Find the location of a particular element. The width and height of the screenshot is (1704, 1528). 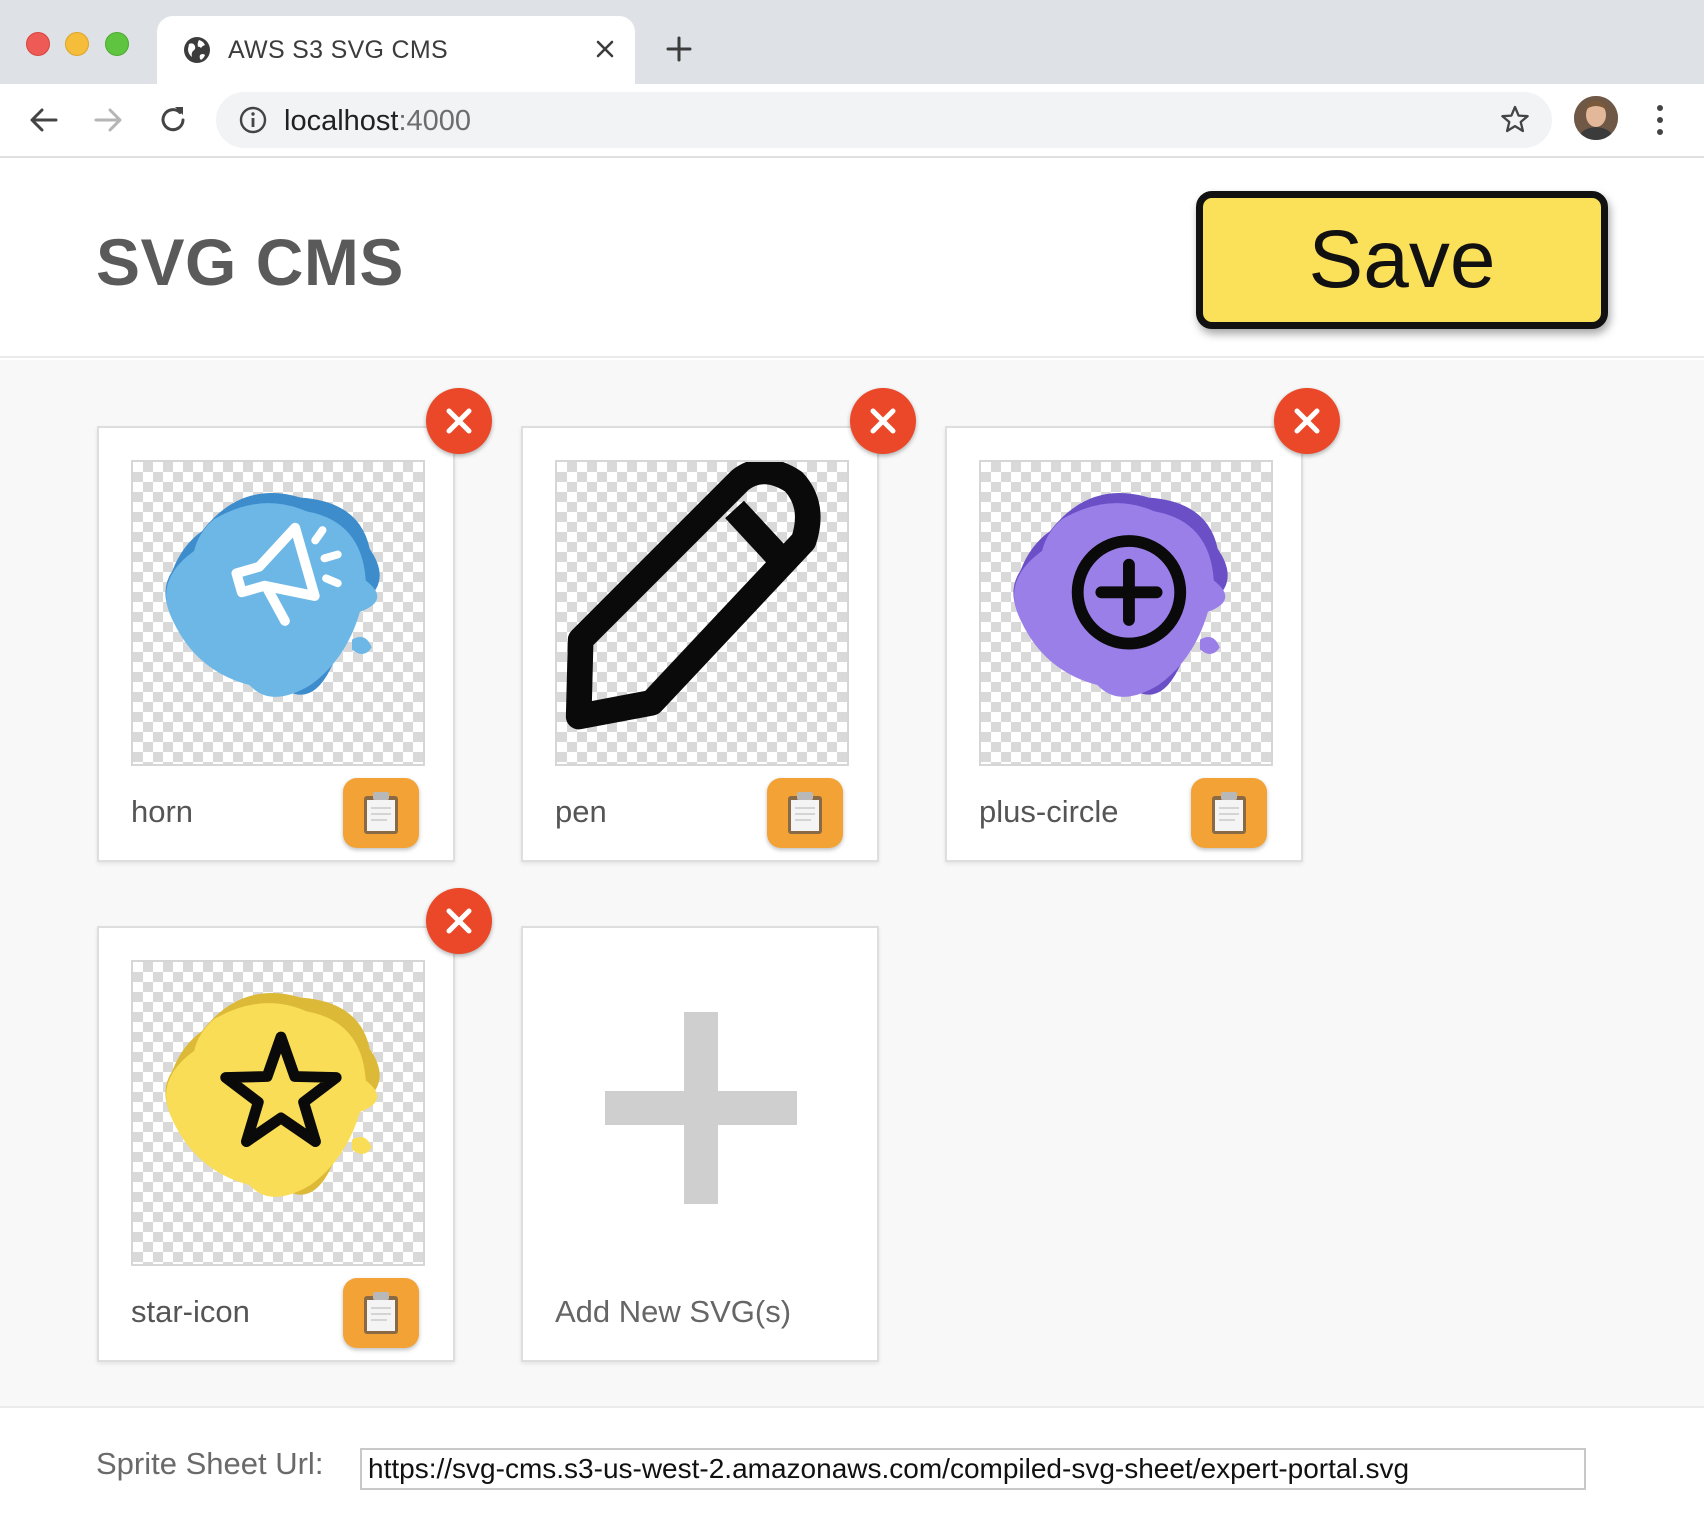

page-title: SVG CMS is located at coordinates (250, 262).